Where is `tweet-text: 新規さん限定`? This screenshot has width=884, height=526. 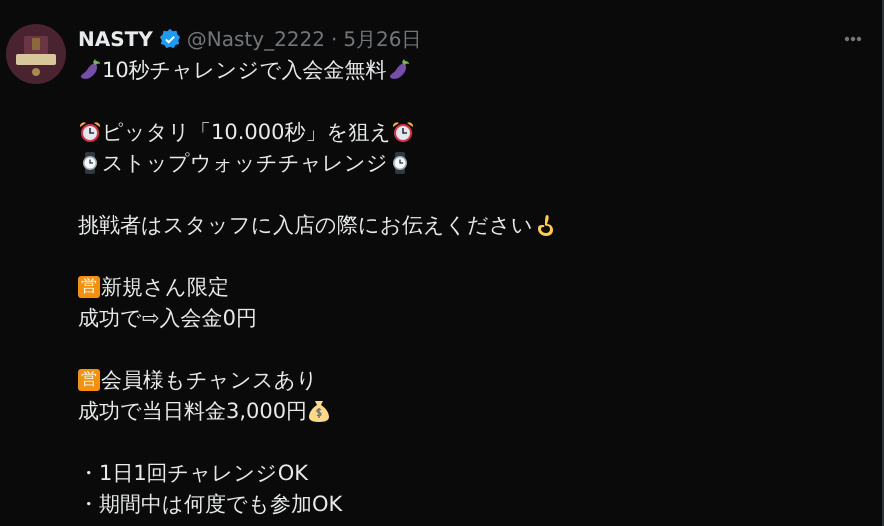 tweet-text: 新規さん限定 is located at coordinates (165, 287).